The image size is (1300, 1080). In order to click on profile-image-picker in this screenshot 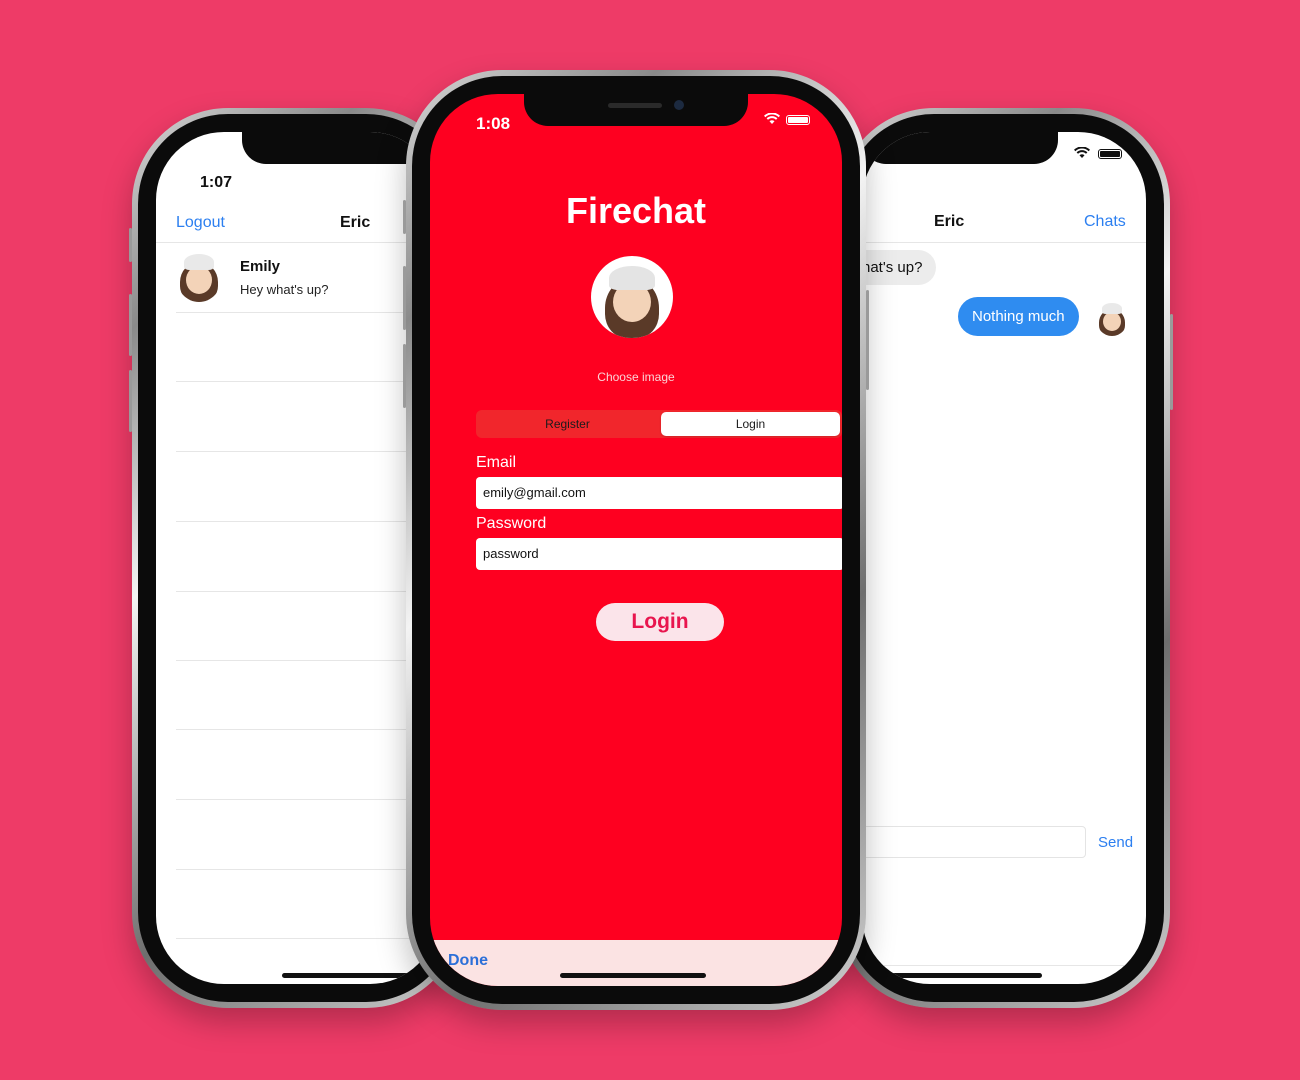, I will do `click(632, 297)`.